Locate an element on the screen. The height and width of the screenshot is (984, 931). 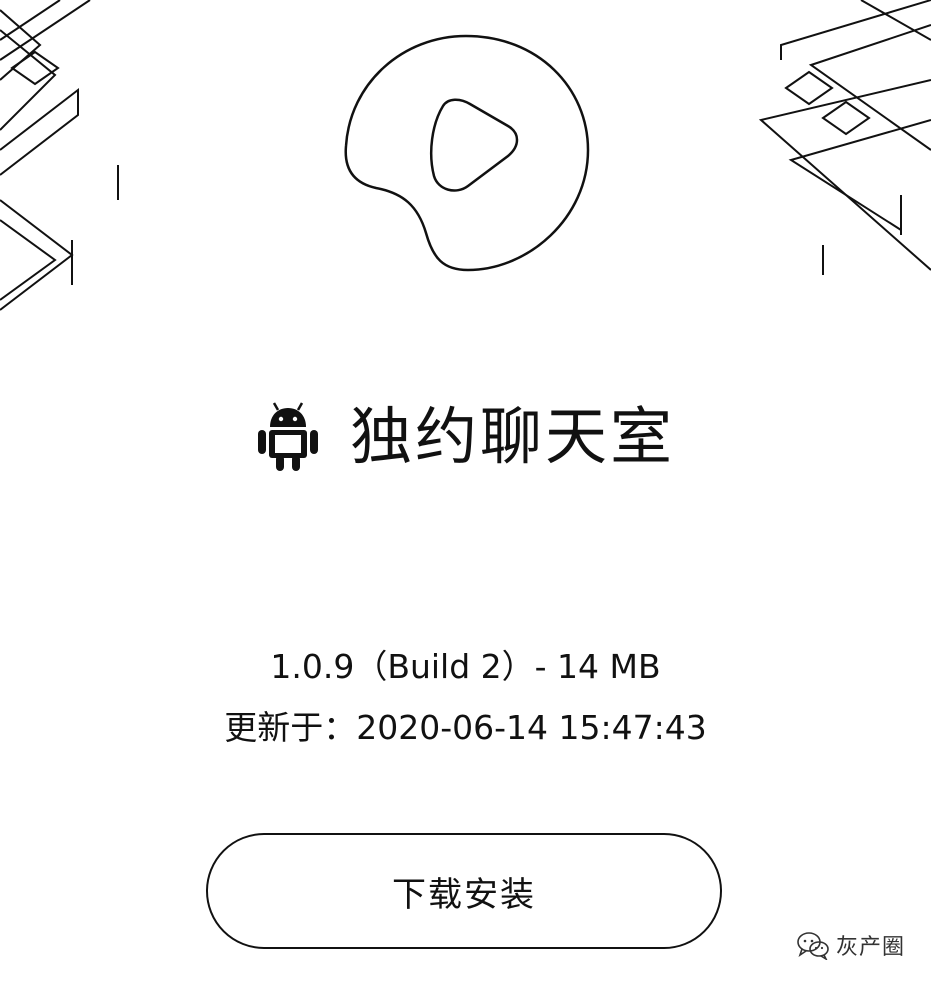
download-install-label: 下载安装 is located at coordinates (464, 894).